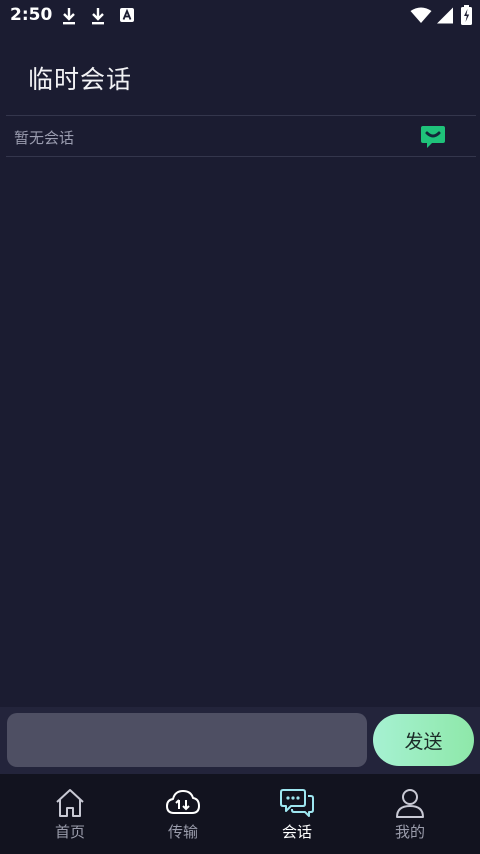 The width and height of the screenshot is (480, 854). I want to click on tab-label: 首页, so click(69, 832).